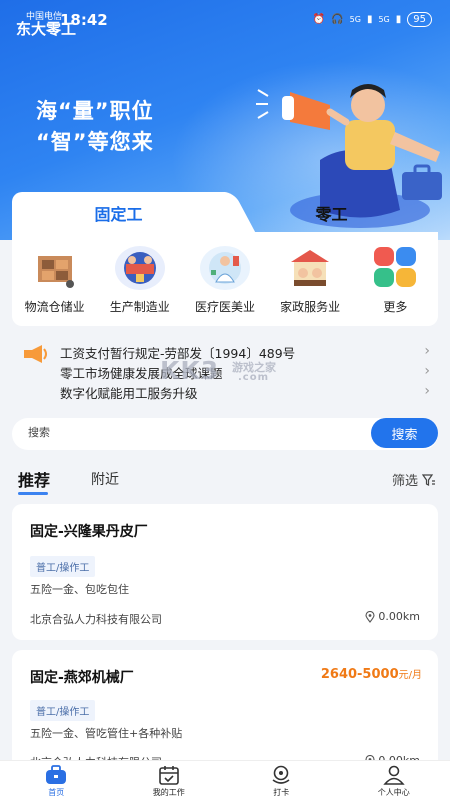 The image size is (450, 800). What do you see at coordinates (337, 19) in the screenshot?
I see `headphones-icon: 🎧` at bounding box center [337, 19].